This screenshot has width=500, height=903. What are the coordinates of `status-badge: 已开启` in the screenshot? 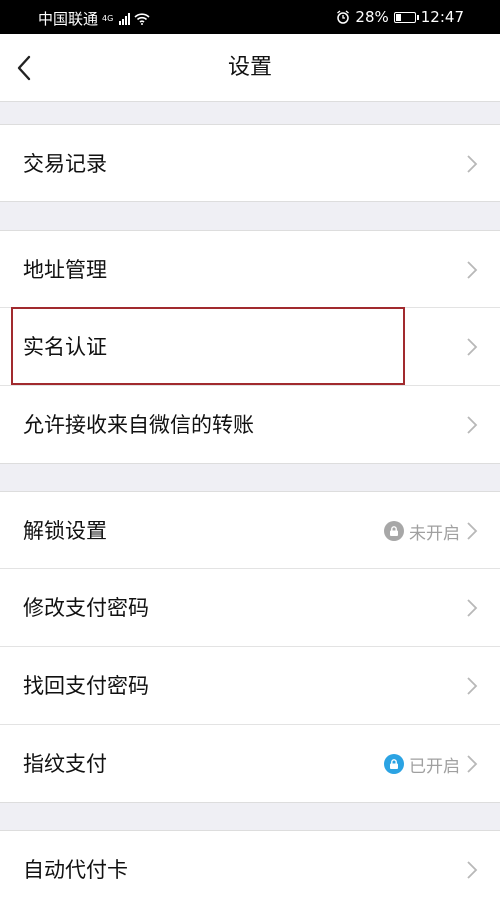 It's located at (422, 764).